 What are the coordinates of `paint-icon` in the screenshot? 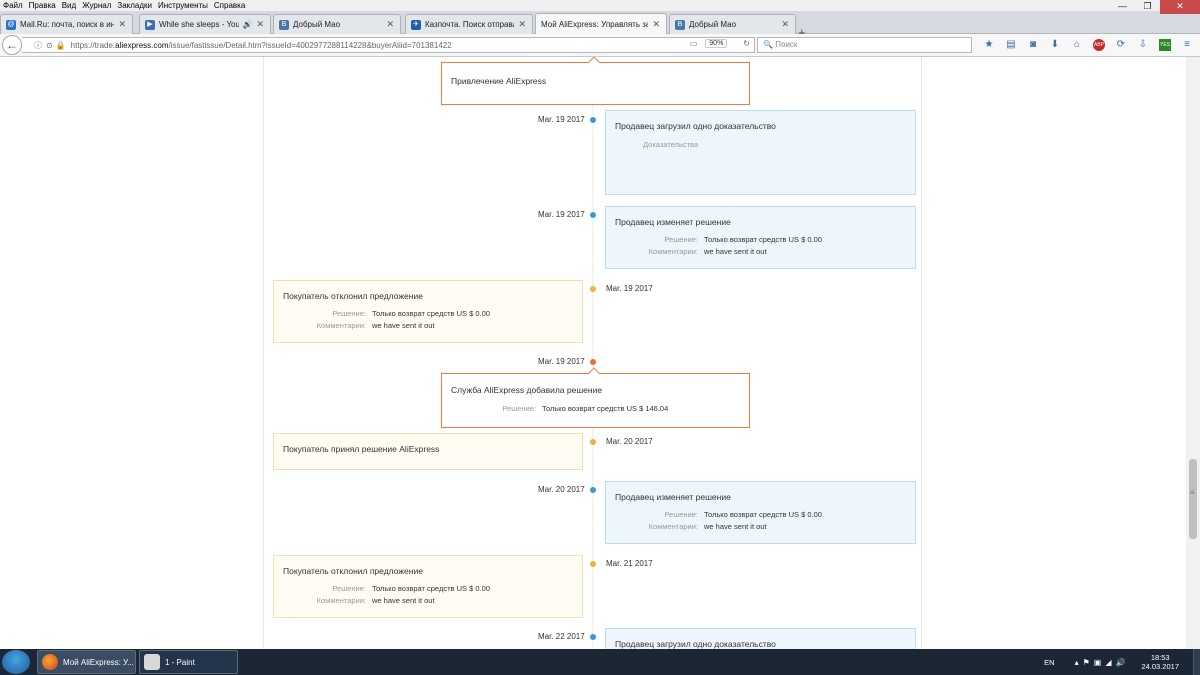 It's located at (152, 662).